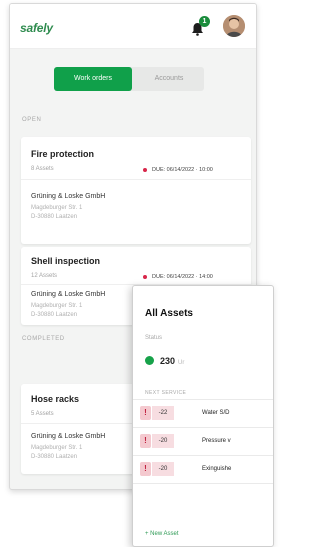 This screenshot has width=320, height=547. Describe the element at coordinates (42, 169) in the screenshot. I see `work-order-asset-count: 8 Assets` at that location.